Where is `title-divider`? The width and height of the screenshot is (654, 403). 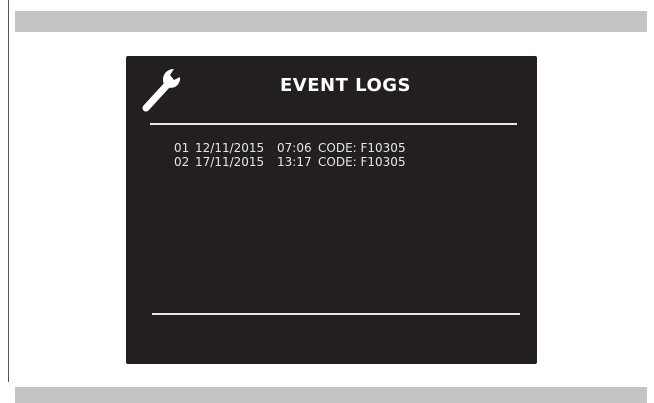 title-divider is located at coordinates (333, 124).